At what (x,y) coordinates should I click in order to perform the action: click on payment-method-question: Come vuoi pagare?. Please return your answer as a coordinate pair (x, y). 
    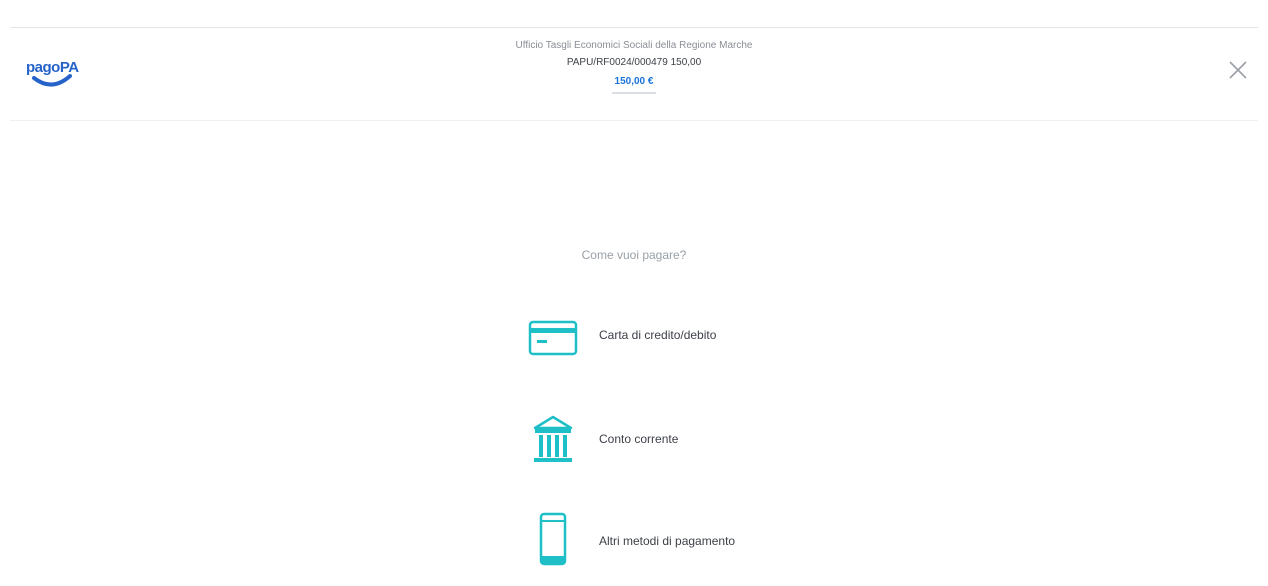
    Looking at the image, I should click on (634, 255).